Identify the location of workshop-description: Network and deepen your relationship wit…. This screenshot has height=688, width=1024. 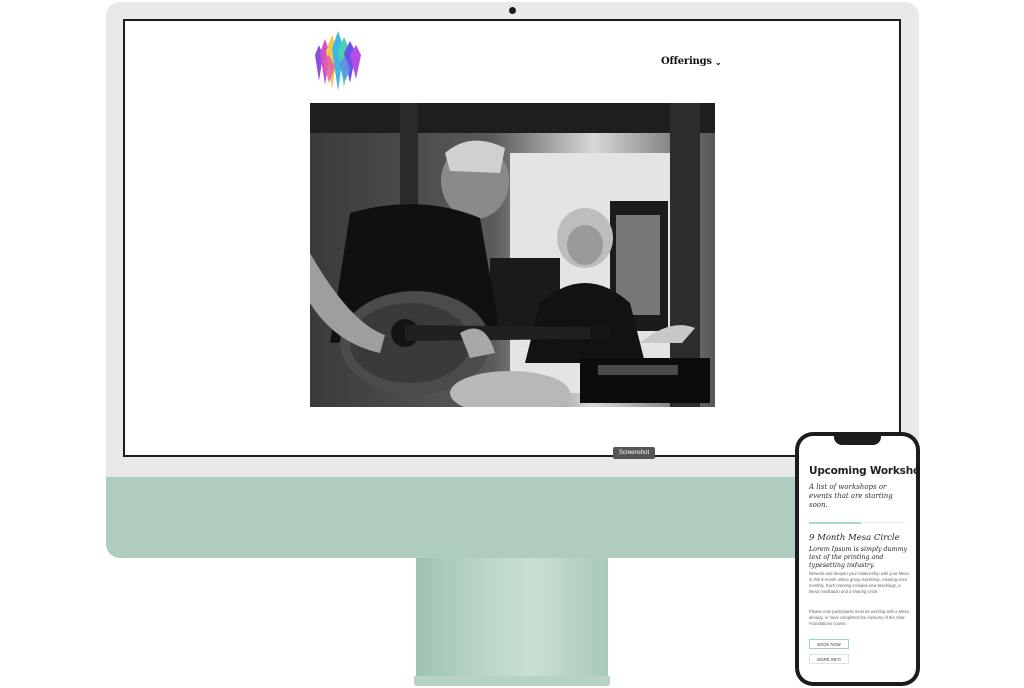
(859, 582).